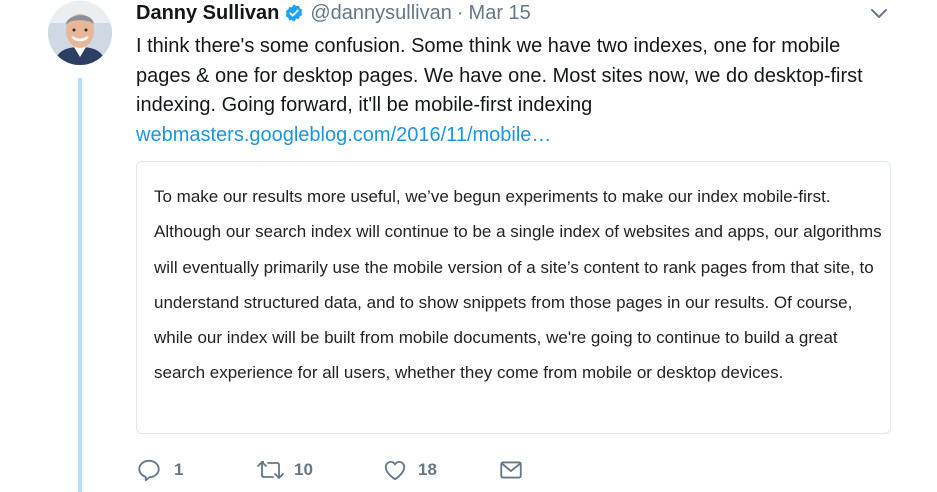  Describe the element at coordinates (395, 470) in the screenshot. I see `like-icon` at that location.